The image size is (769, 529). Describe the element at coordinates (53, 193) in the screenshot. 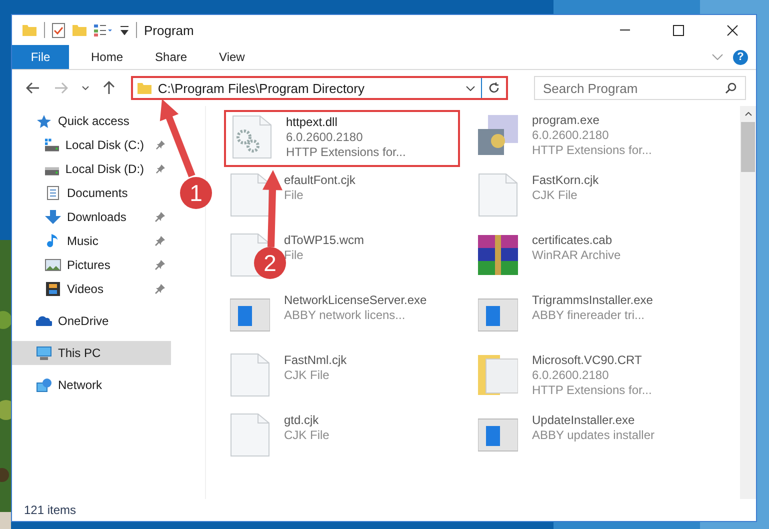

I see `document-icon` at that location.